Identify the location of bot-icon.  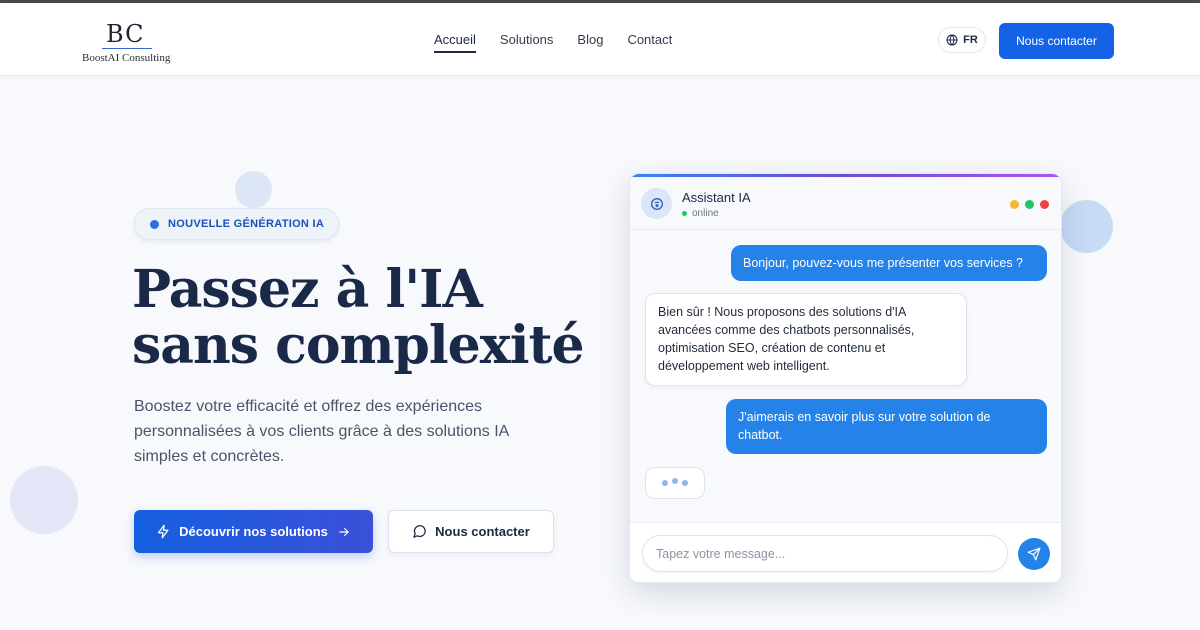
(656, 203).